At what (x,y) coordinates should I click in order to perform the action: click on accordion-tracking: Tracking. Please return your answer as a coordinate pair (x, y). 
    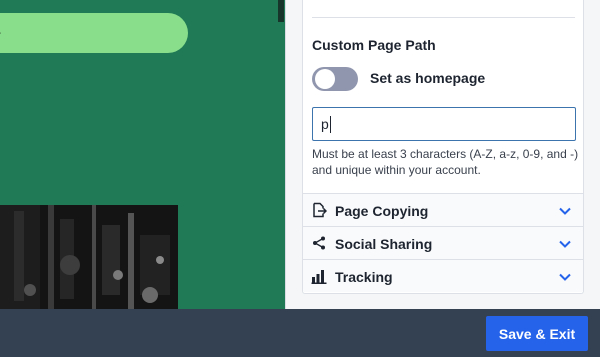
    Looking at the image, I should click on (443, 275).